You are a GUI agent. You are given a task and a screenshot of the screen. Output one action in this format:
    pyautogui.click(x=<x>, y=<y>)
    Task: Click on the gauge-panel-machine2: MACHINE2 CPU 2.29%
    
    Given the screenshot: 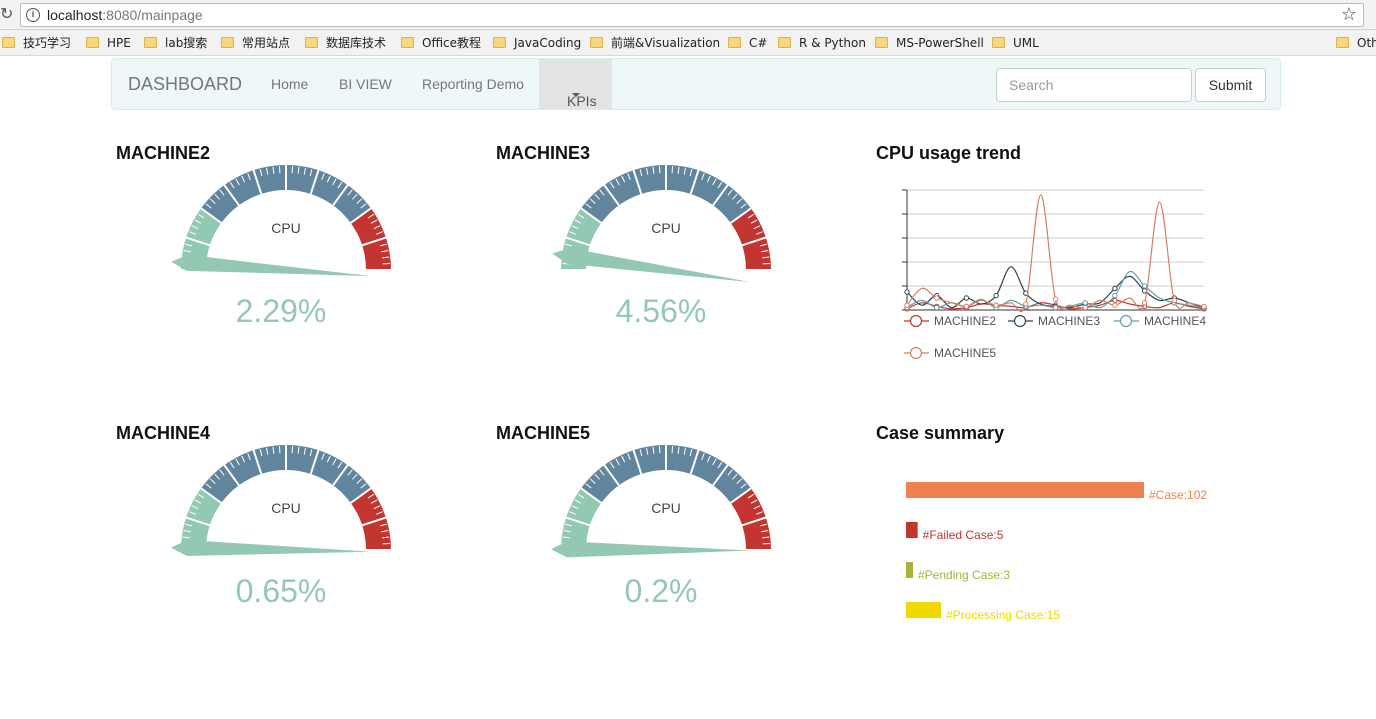 What is the action you would take?
    pyautogui.click(x=301, y=278)
    